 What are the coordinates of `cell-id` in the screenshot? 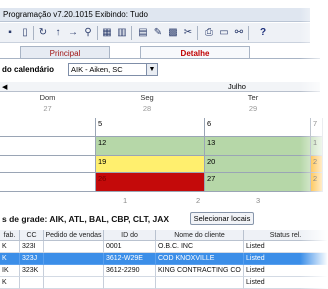 It's located at (130, 283).